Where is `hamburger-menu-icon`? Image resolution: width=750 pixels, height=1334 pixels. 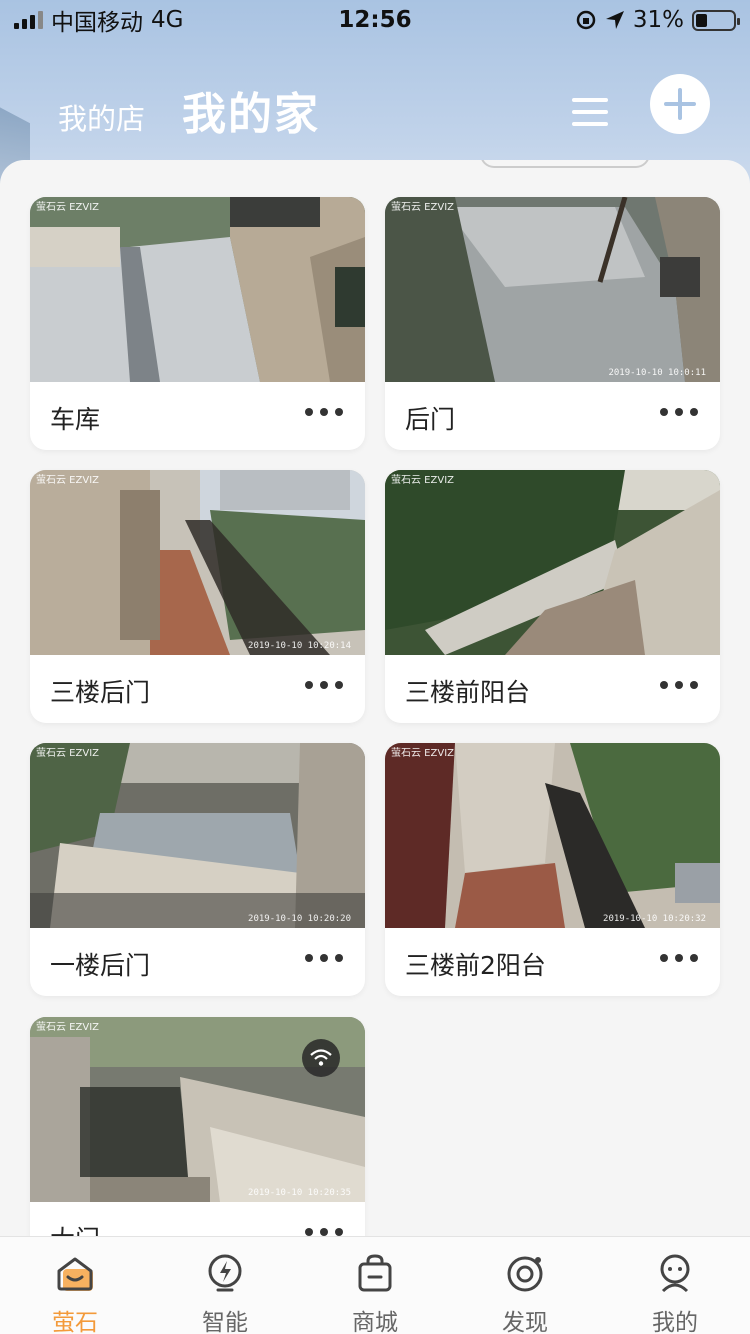 hamburger-menu-icon is located at coordinates (590, 112).